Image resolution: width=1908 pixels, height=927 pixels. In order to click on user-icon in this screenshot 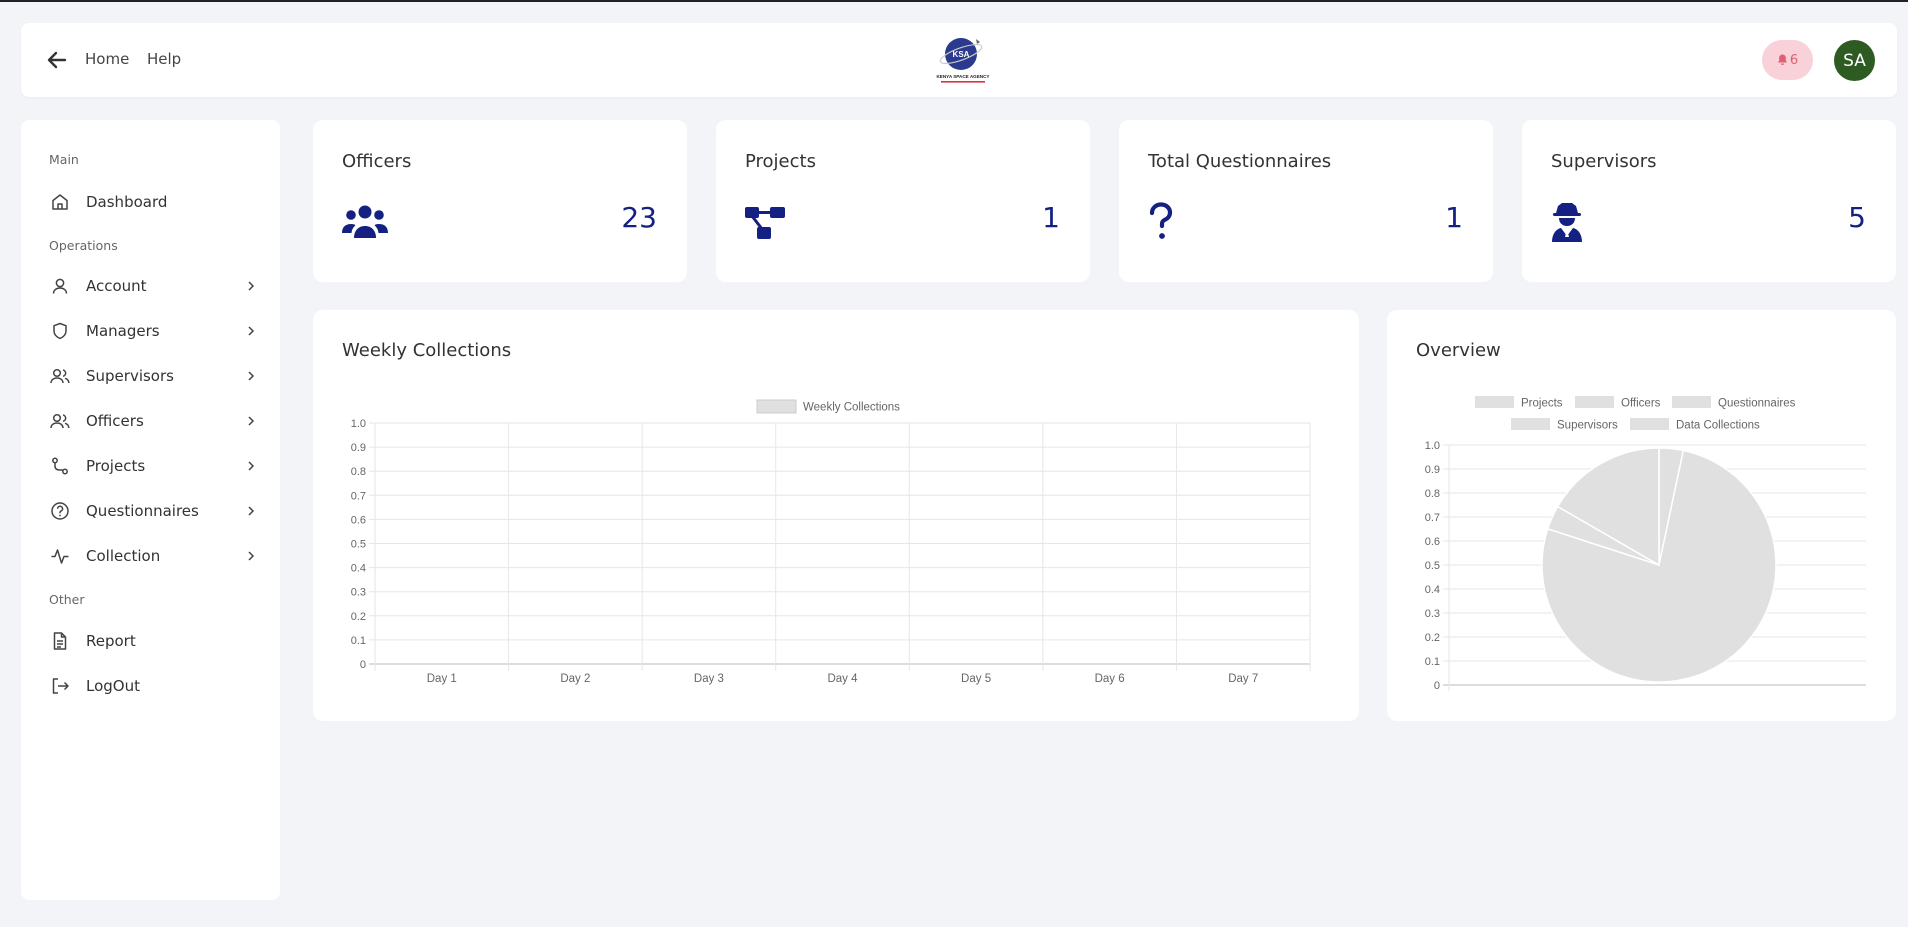, I will do `click(60, 286)`.